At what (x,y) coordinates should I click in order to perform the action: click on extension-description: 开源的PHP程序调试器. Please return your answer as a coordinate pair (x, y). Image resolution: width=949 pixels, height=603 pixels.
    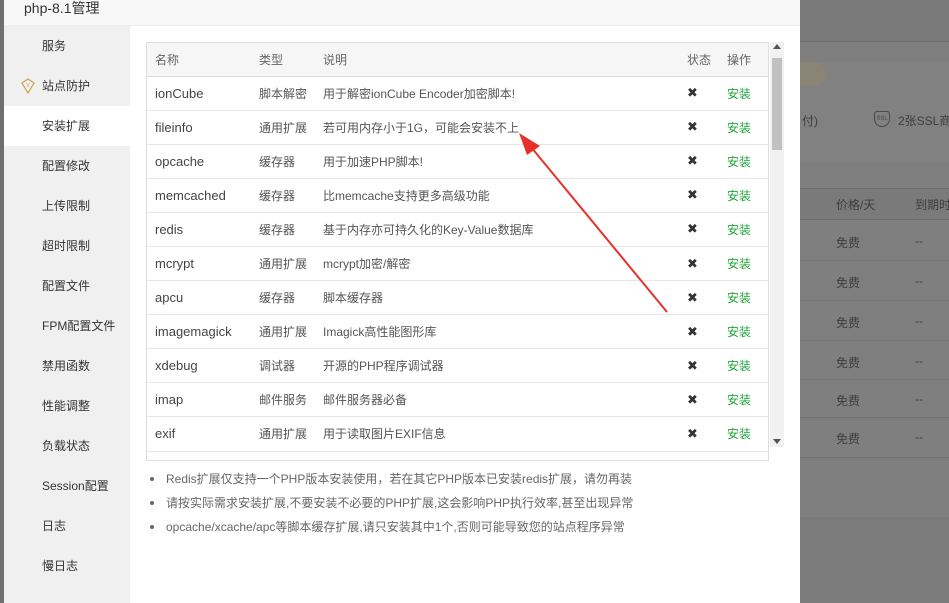
    Looking at the image, I should click on (497, 366).